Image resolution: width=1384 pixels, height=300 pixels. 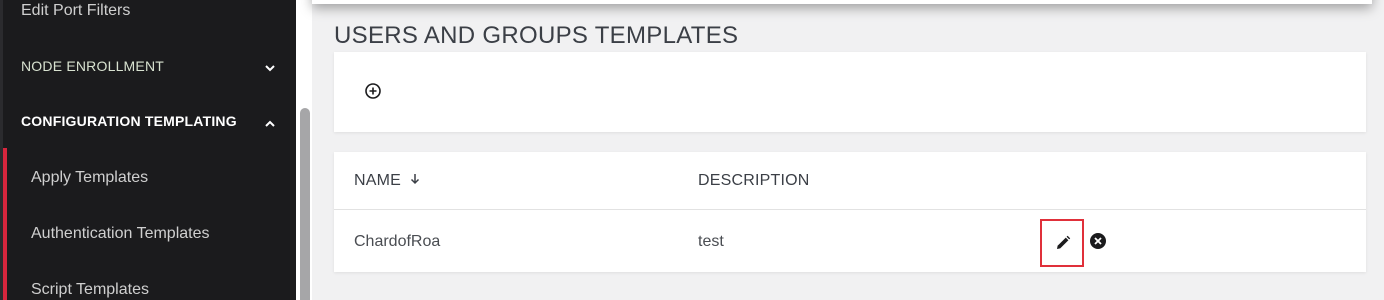 I want to click on chevron-down-icon, so click(x=270, y=68).